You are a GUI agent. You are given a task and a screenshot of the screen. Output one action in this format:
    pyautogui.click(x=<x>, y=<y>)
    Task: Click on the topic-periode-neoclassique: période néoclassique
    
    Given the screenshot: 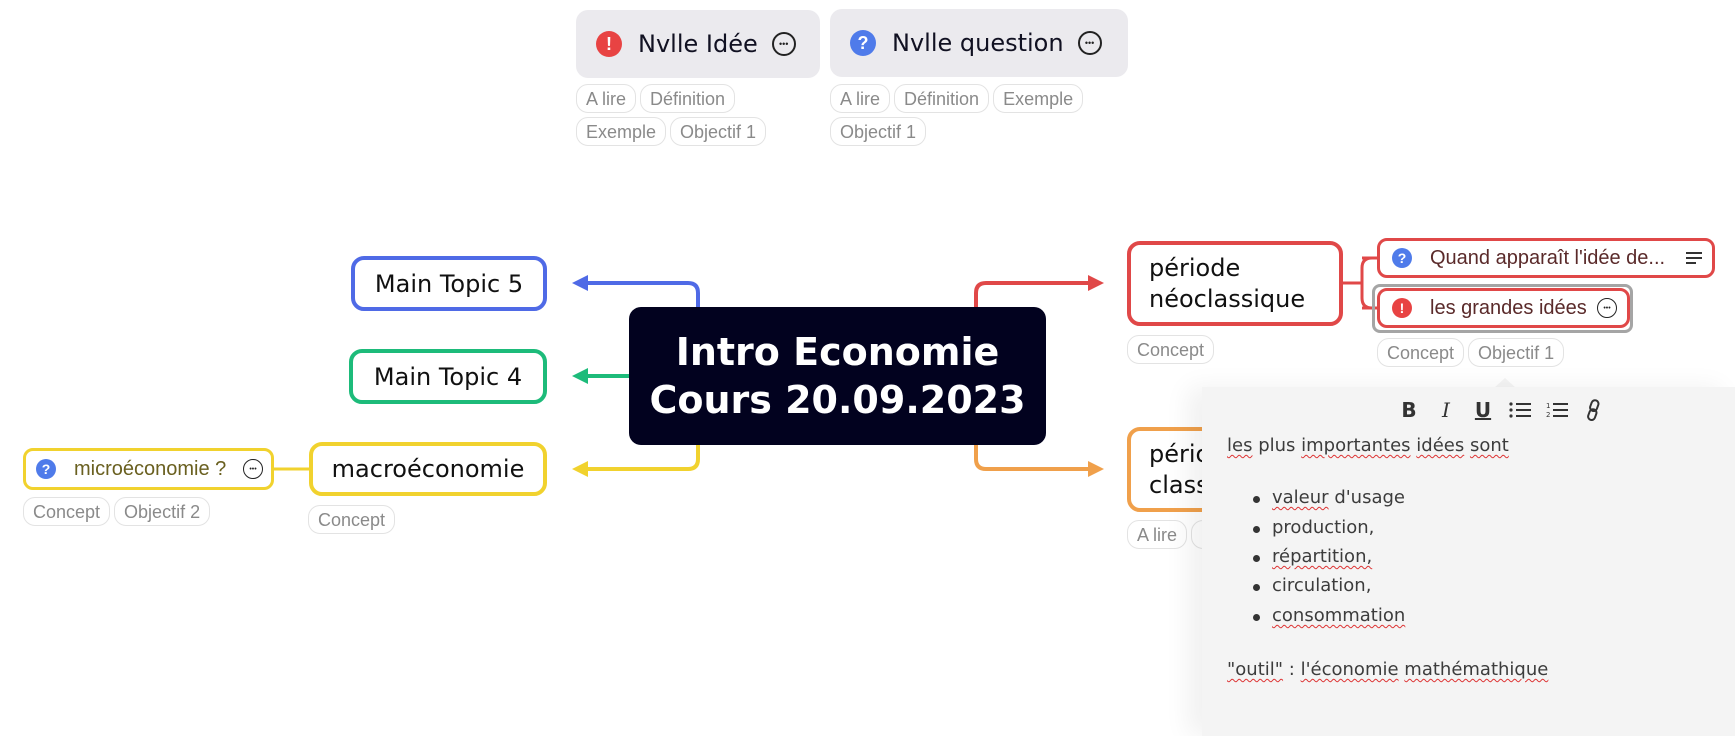 What is the action you would take?
    pyautogui.click(x=1235, y=283)
    